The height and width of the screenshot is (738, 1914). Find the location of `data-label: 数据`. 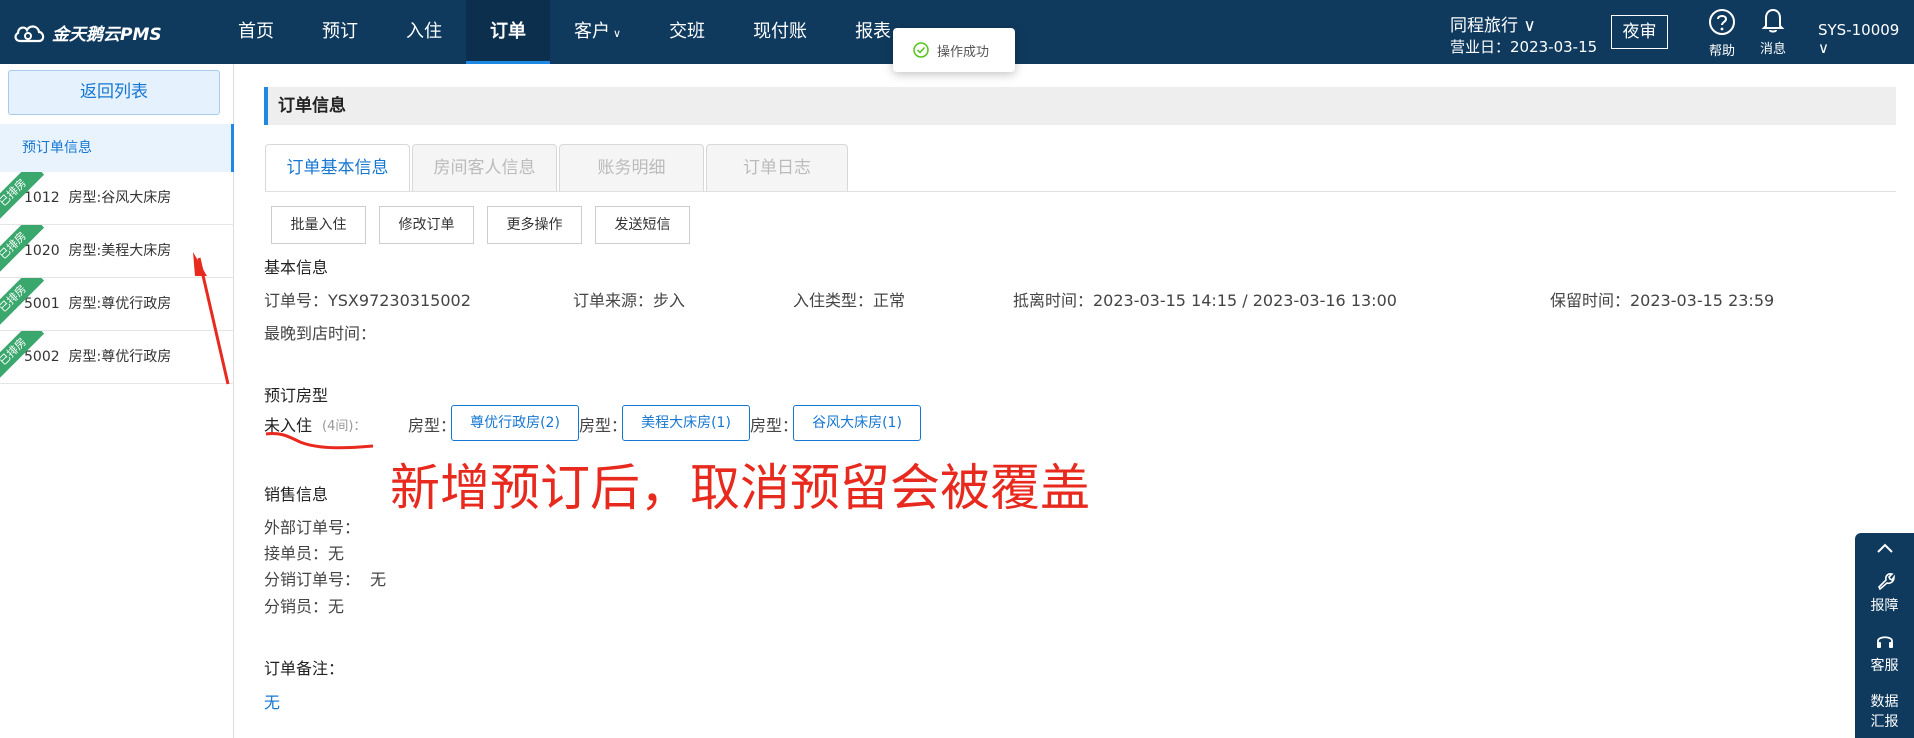

data-label: 数据 is located at coordinates (1884, 702).